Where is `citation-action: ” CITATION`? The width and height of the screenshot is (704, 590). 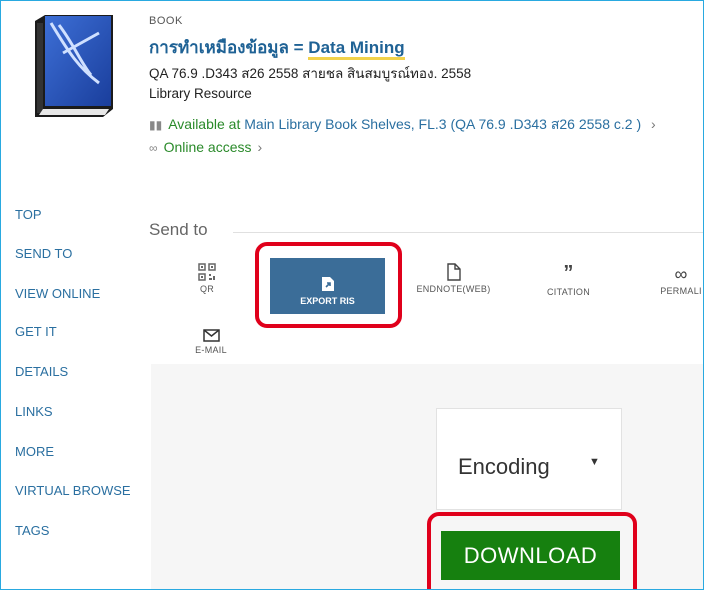
citation-action: ” CITATION is located at coordinates (568, 279).